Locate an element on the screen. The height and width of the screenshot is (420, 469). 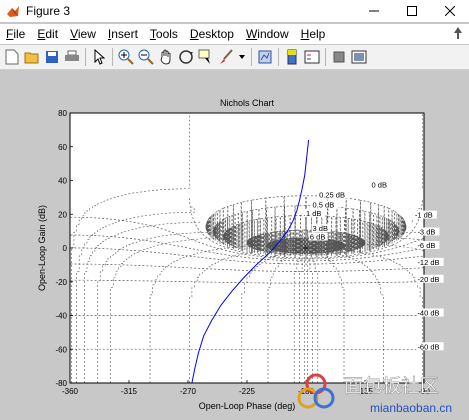
rotate-3d-icon is located at coordinates (186, 57).